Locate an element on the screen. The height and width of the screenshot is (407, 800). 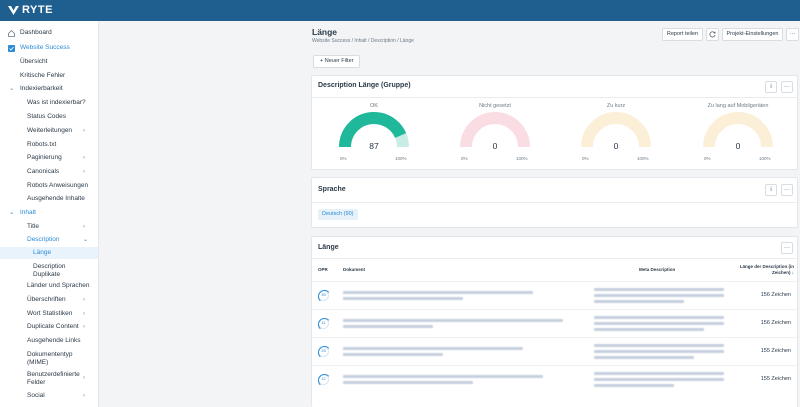
ryte-logo: RYTE is located at coordinates (30, 10).